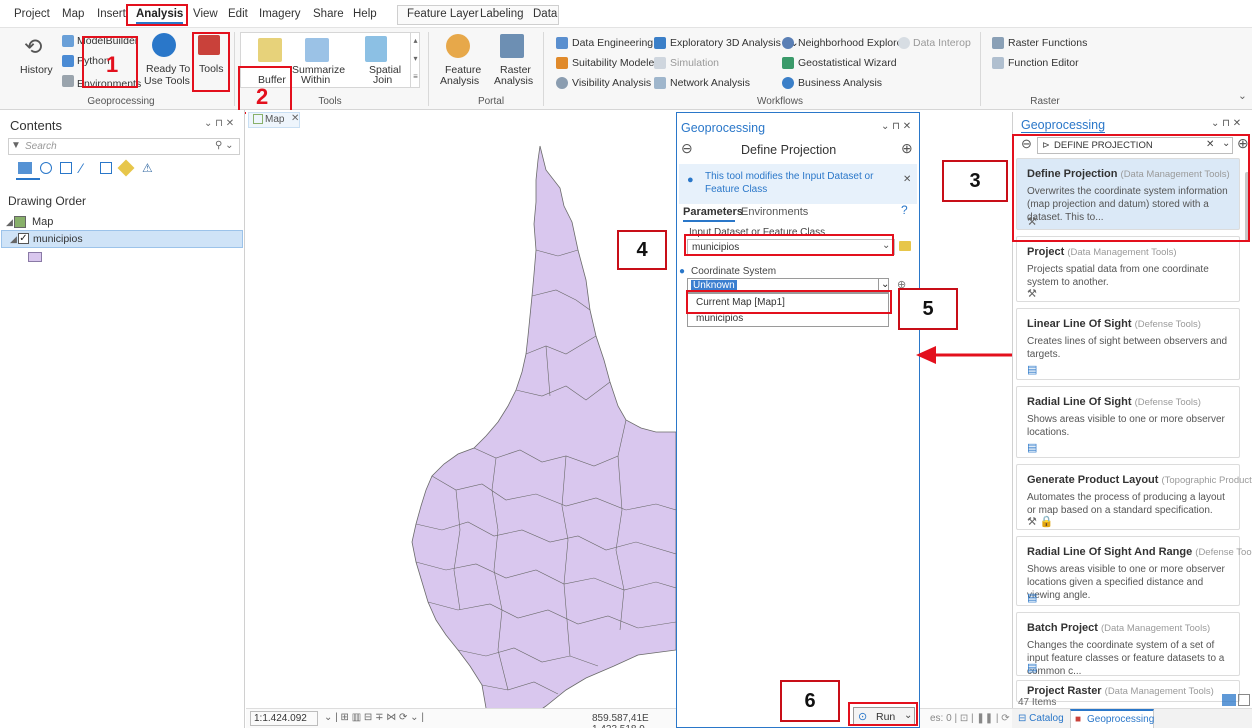 The width and height of the screenshot is (1252, 728). Describe the element at coordinates (124, 146) in the screenshot. I see `contents-search-box: ▼ Search ⚲ ⌄` at that location.